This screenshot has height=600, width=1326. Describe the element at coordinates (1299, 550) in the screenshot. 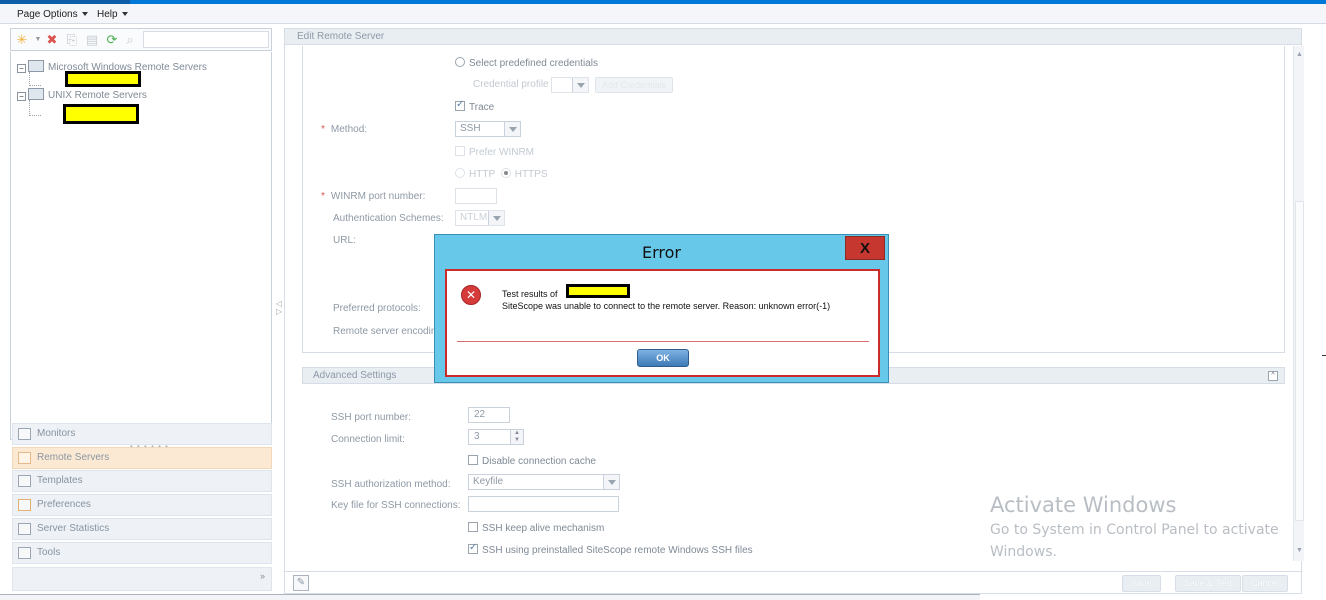

I see `scroll-down-icon: ▼` at that location.